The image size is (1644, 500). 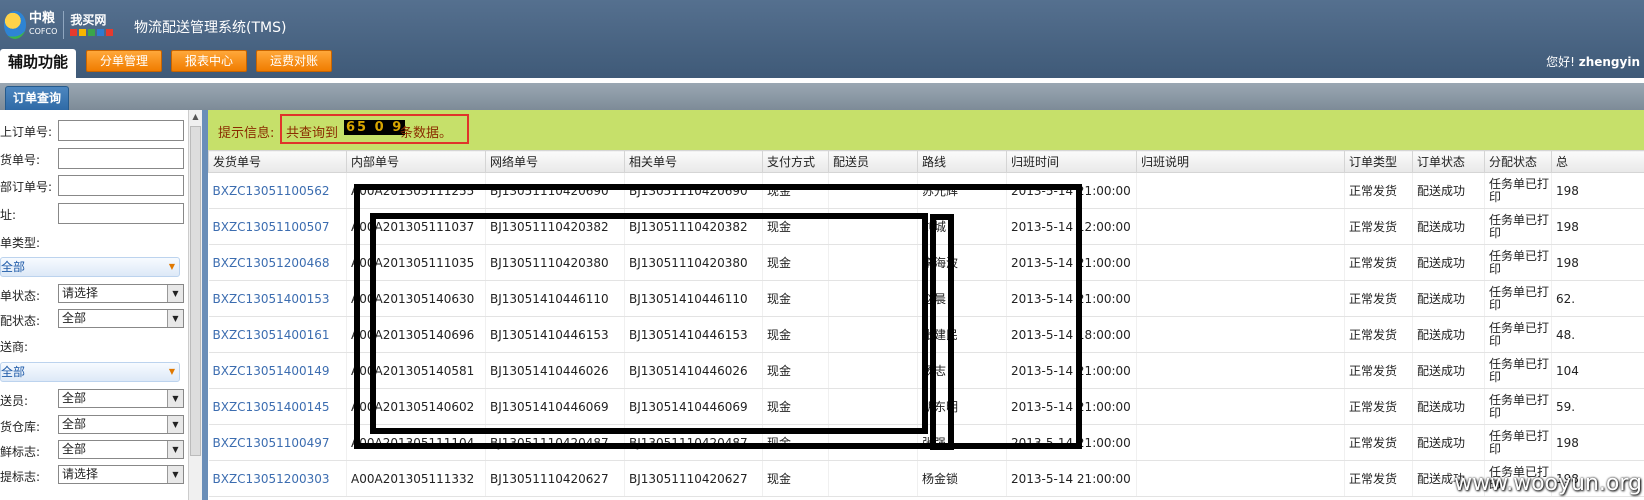 I want to click on search-row: 部订单号:, so click(x=94, y=186).